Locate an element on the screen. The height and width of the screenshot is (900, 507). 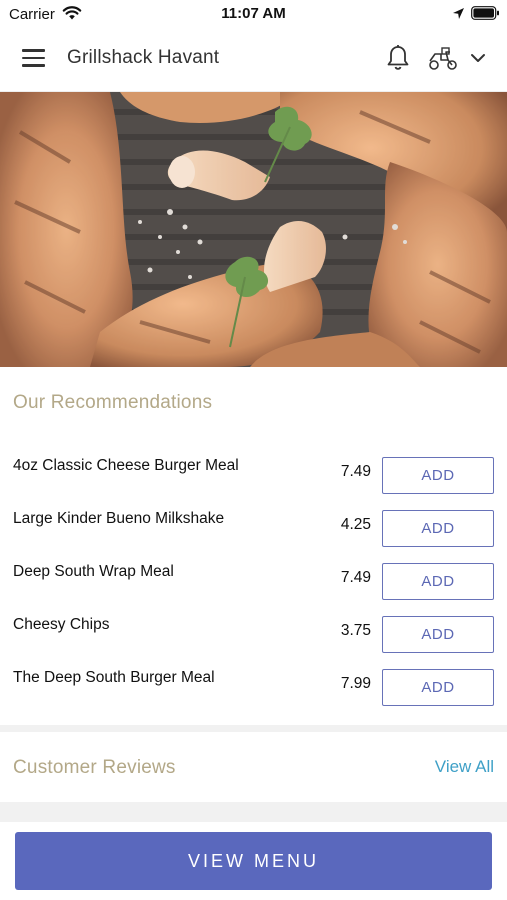
list-item: The Deep South Burger Meal 7.99 ADD is located at coordinates (253, 695).